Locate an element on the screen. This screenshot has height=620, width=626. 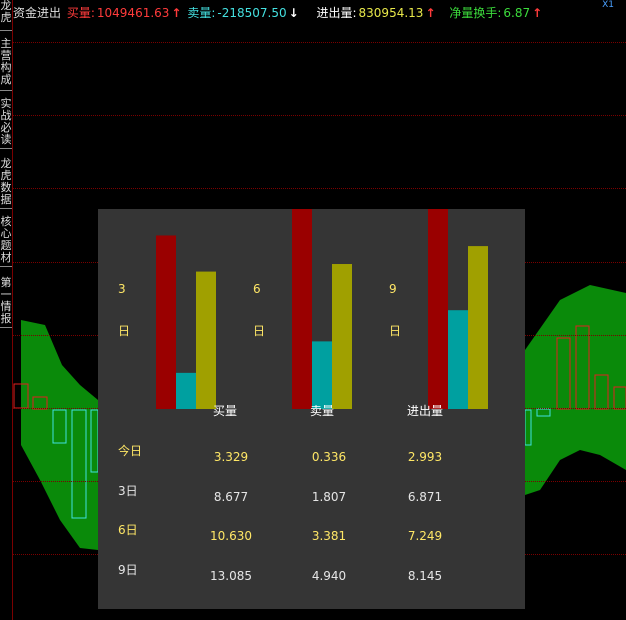
group-day-number: 6 is located at coordinates (257, 289).